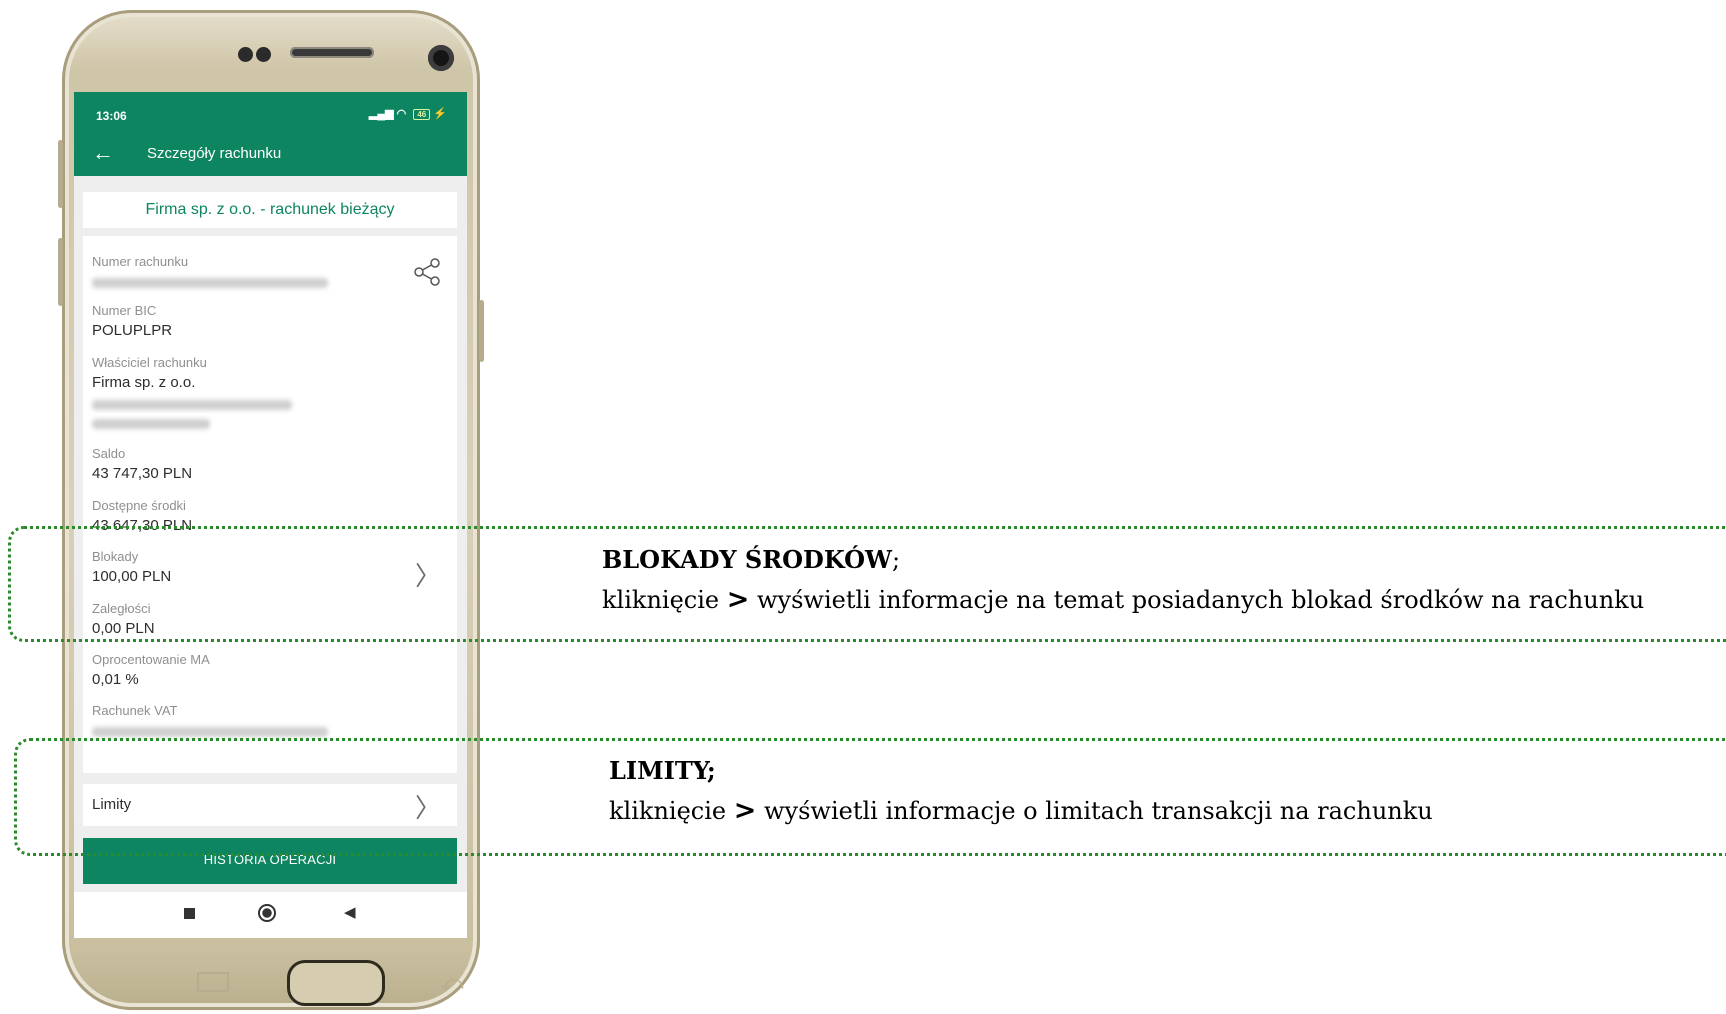 This screenshot has height=1014, width=1726. I want to click on field-label: Numer BIC, so click(124, 310).